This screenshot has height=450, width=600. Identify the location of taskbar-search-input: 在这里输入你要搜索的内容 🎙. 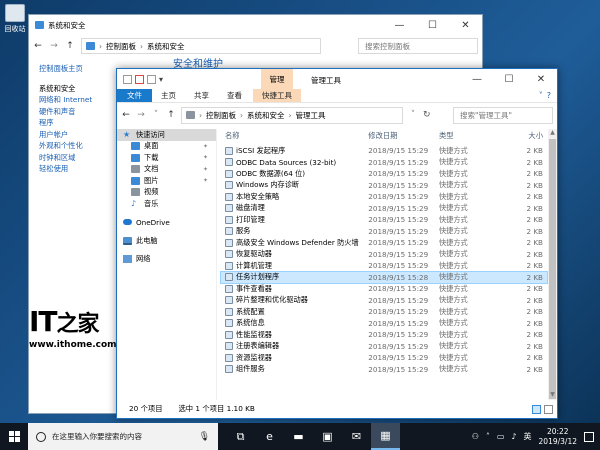
(123, 436).